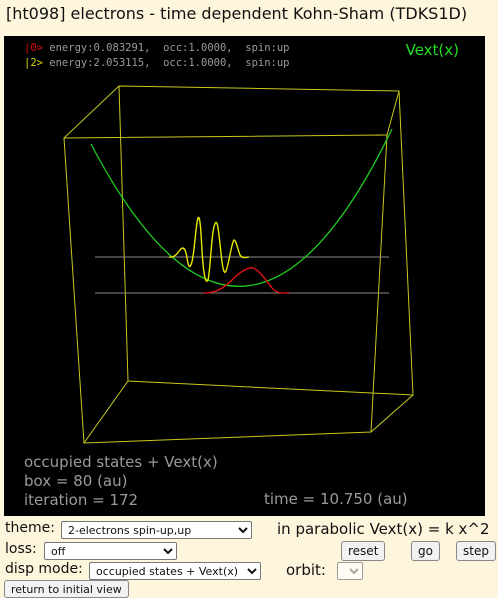 The height and width of the screenshot is (598, 498). What do you see at coordinates (476, 551) in the screenshot?
I see `step-button: step` at bounding box center [476, 551].